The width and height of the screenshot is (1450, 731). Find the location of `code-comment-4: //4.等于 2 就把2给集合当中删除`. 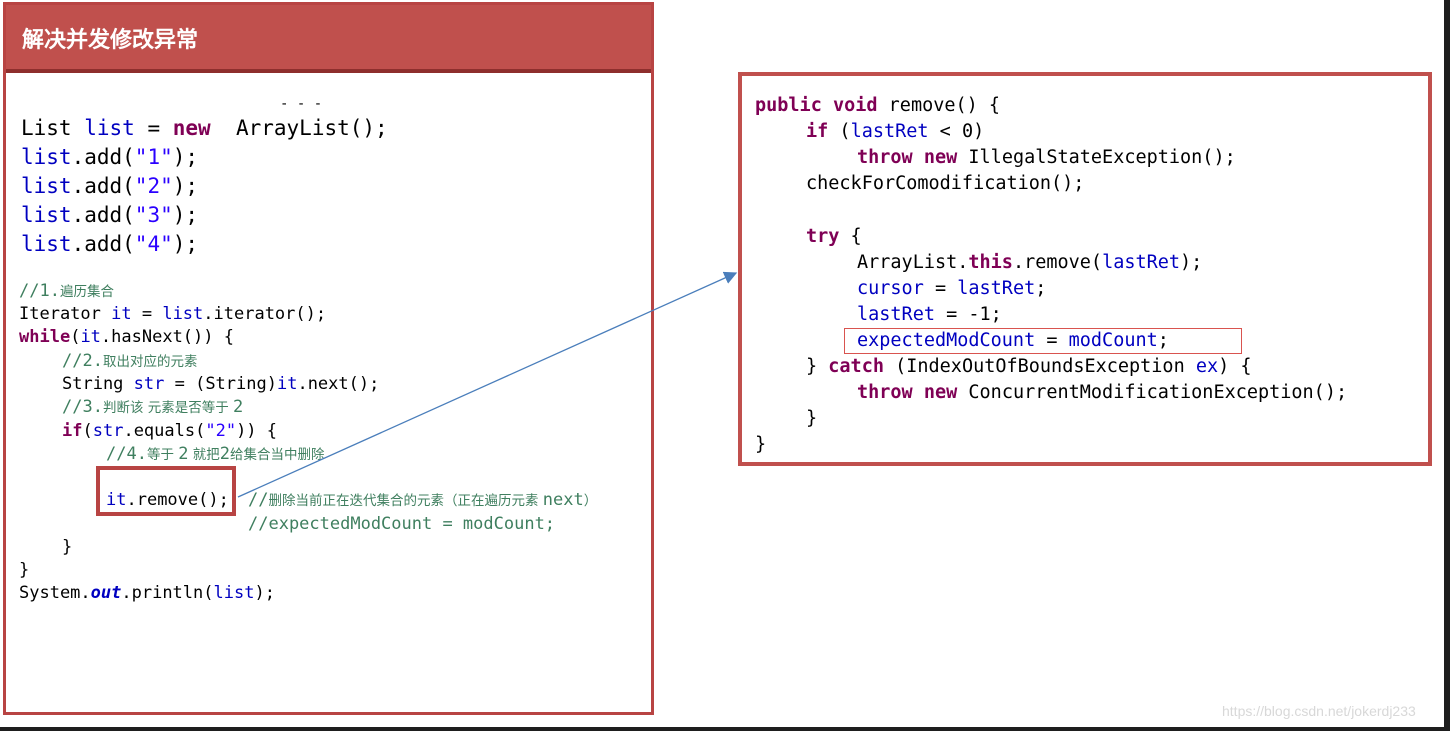

code-comment-4: //4.等于 2 就把2给集合当中删除 is located at coordinates (215, 455).